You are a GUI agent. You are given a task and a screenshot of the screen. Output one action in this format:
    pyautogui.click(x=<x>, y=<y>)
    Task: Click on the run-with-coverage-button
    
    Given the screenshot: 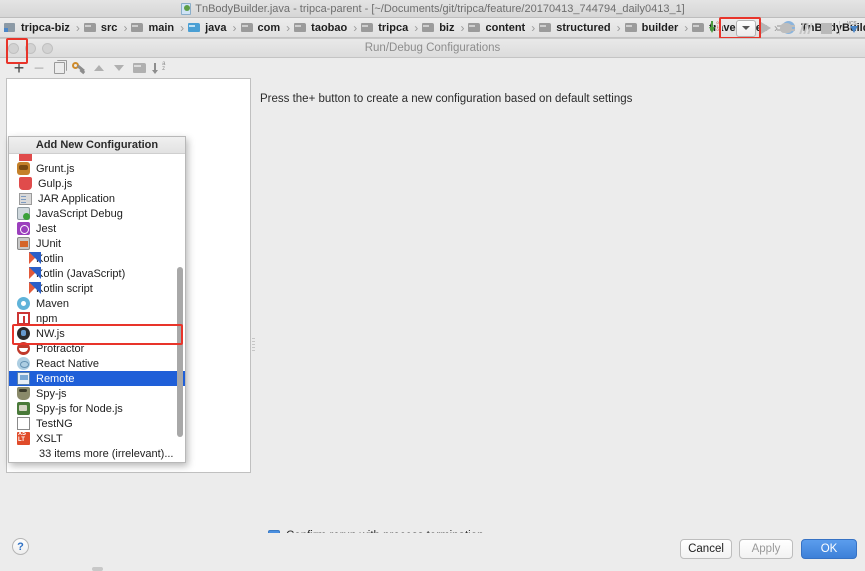 What is the action you would take?
    pyautogui.click(x=806, y=28)
    